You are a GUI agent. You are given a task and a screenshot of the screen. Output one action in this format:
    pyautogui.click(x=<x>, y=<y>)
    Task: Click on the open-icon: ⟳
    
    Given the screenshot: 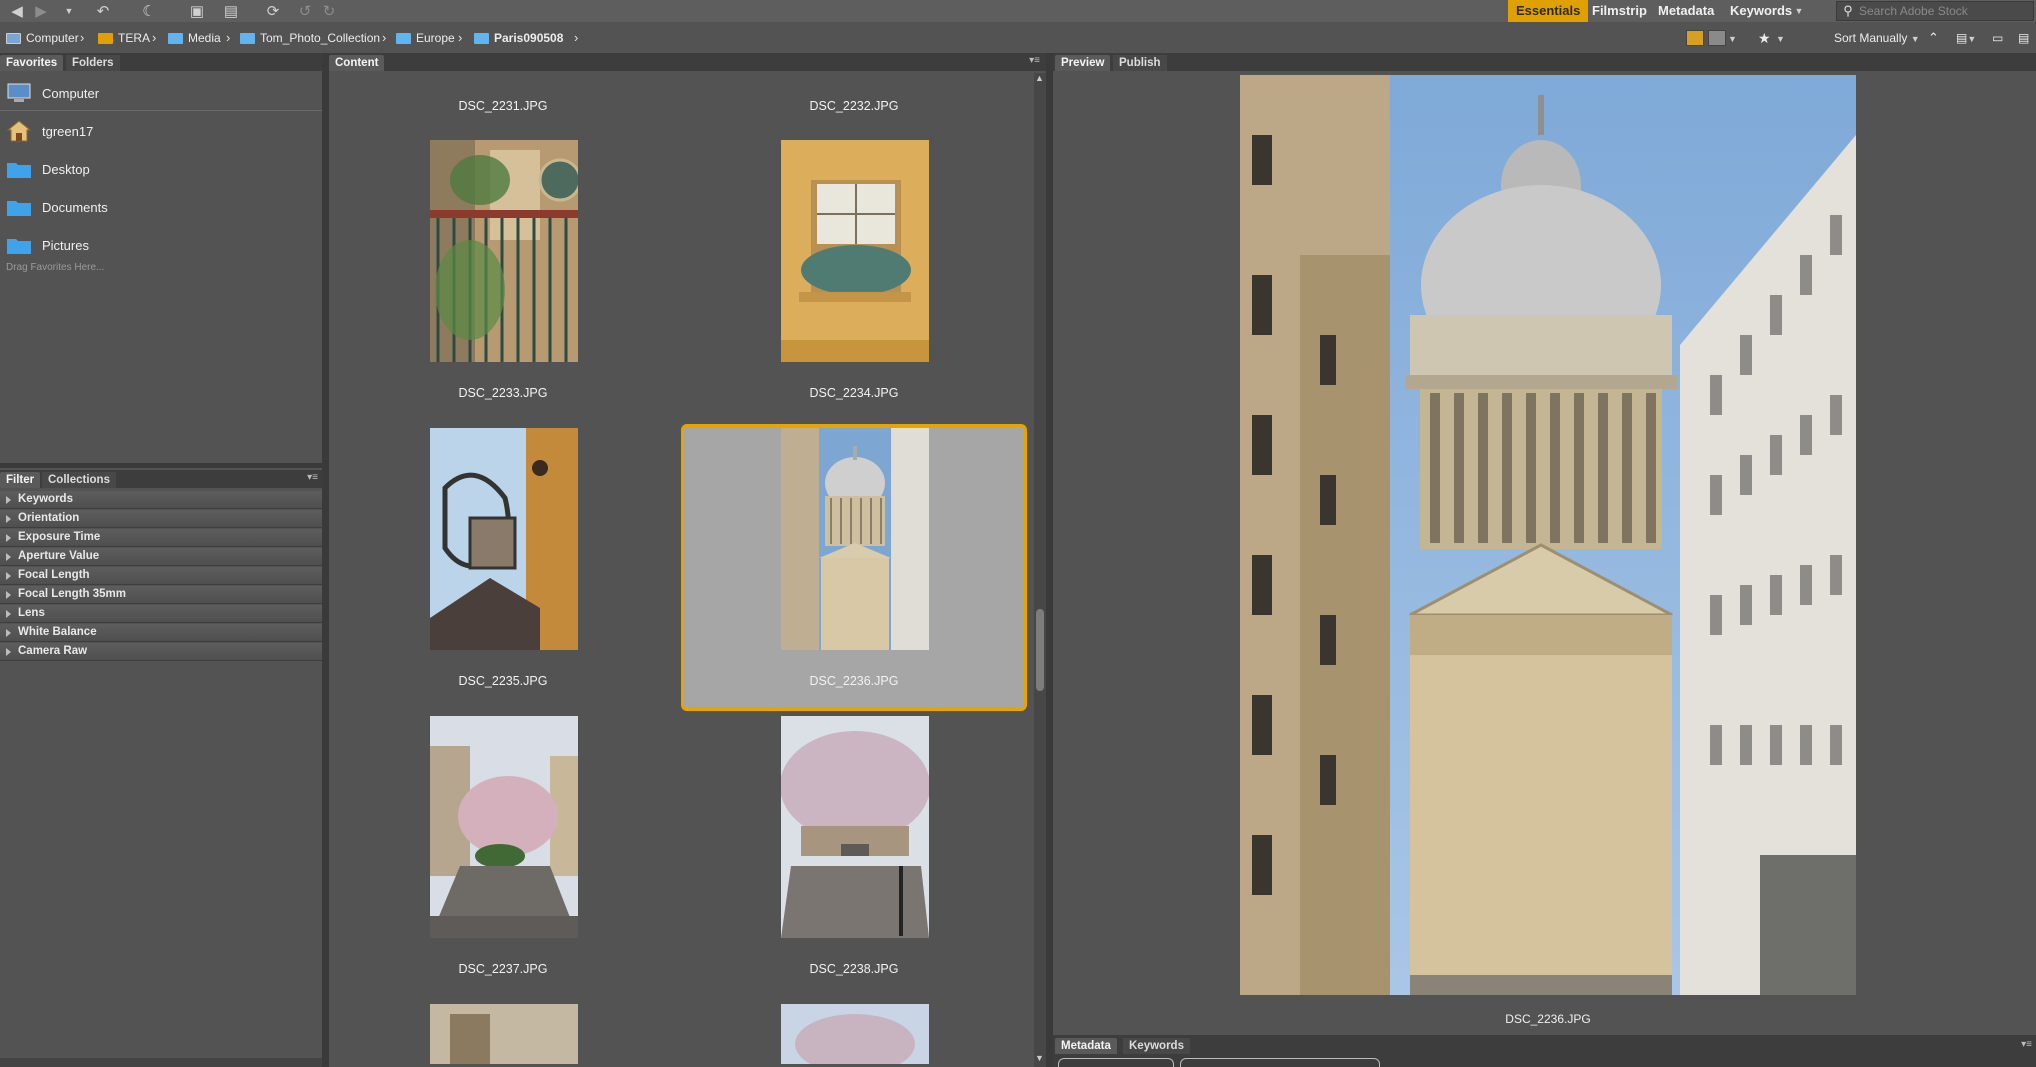 What is the action you would take?
    pyautogui.click(x=273, y=11)
    